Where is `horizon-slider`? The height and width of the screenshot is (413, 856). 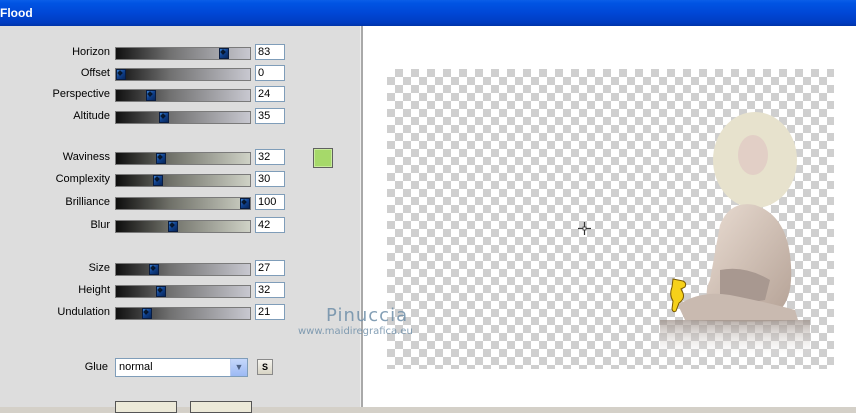 horizon-slider is located at coordinates (183, 53).